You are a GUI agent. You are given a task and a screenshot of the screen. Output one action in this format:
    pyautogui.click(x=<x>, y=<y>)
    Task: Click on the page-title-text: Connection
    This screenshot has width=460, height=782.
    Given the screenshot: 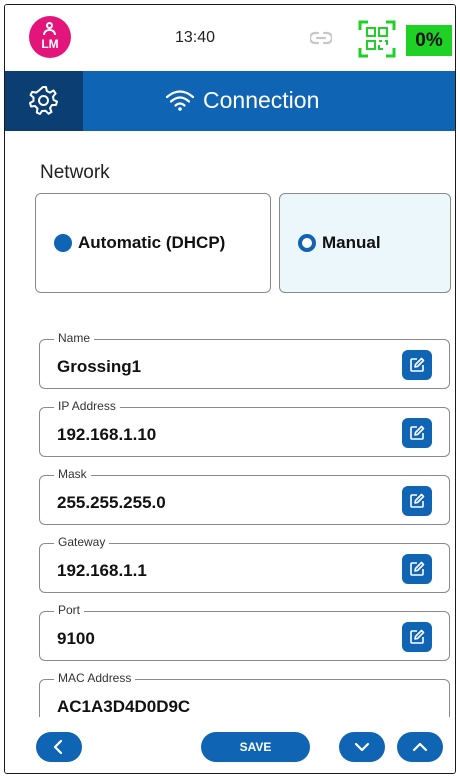 What is the action you would take?
    pyautogui.click(x=261, y=100)
    